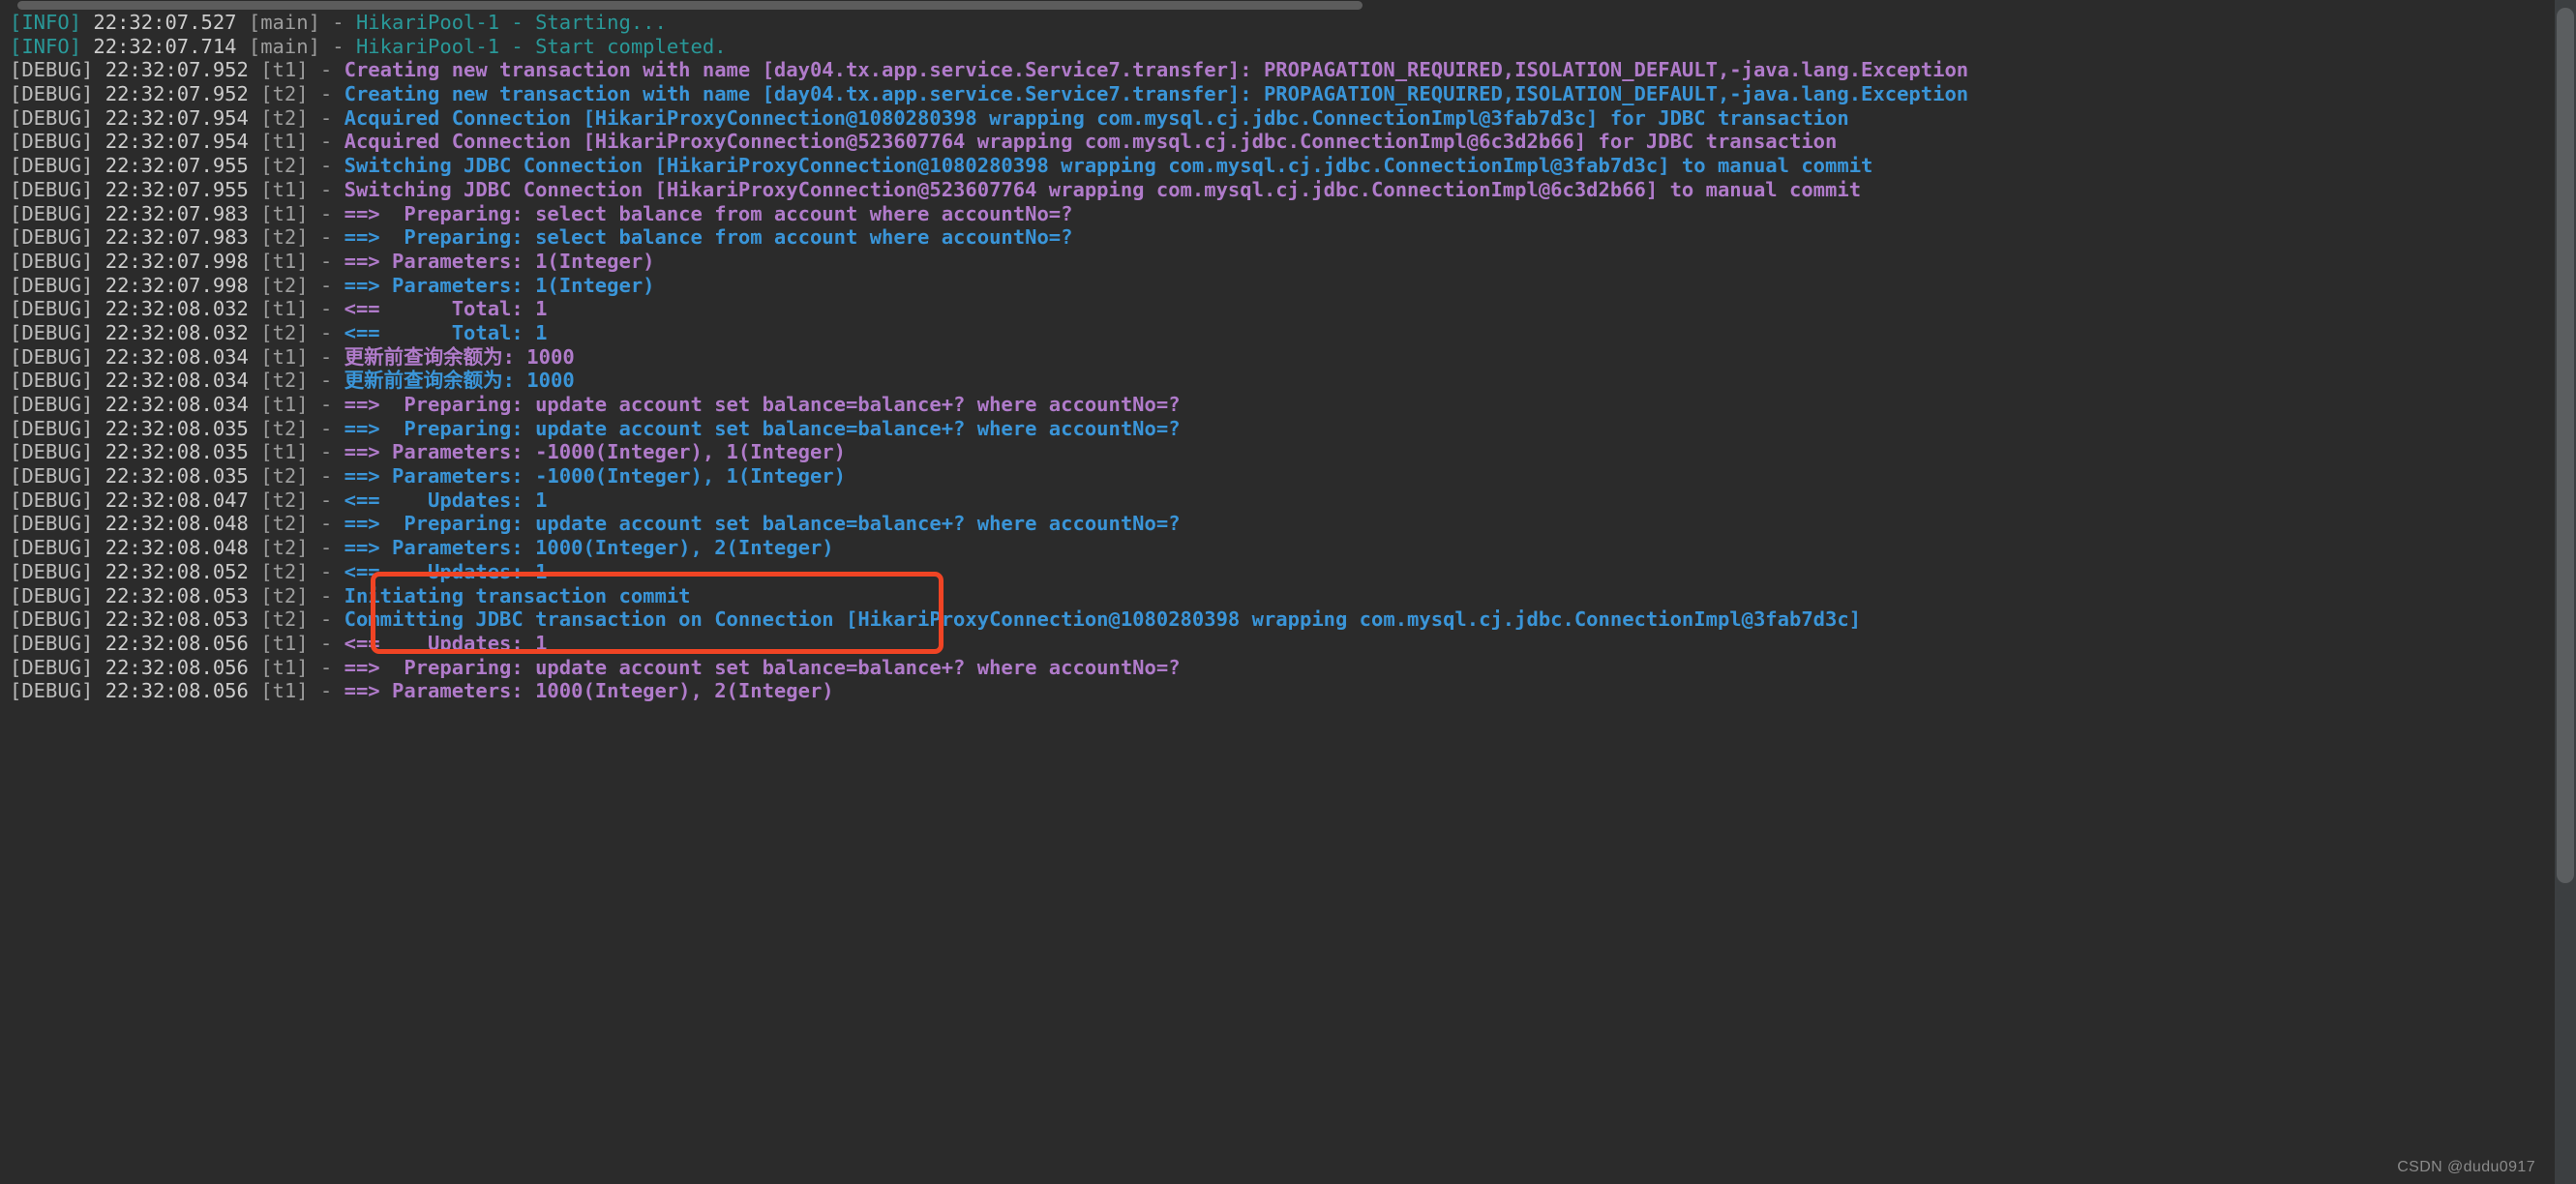 The image size is (2576, 1184). I want to click on log-message: <== Total: 1, so click(446, 332).